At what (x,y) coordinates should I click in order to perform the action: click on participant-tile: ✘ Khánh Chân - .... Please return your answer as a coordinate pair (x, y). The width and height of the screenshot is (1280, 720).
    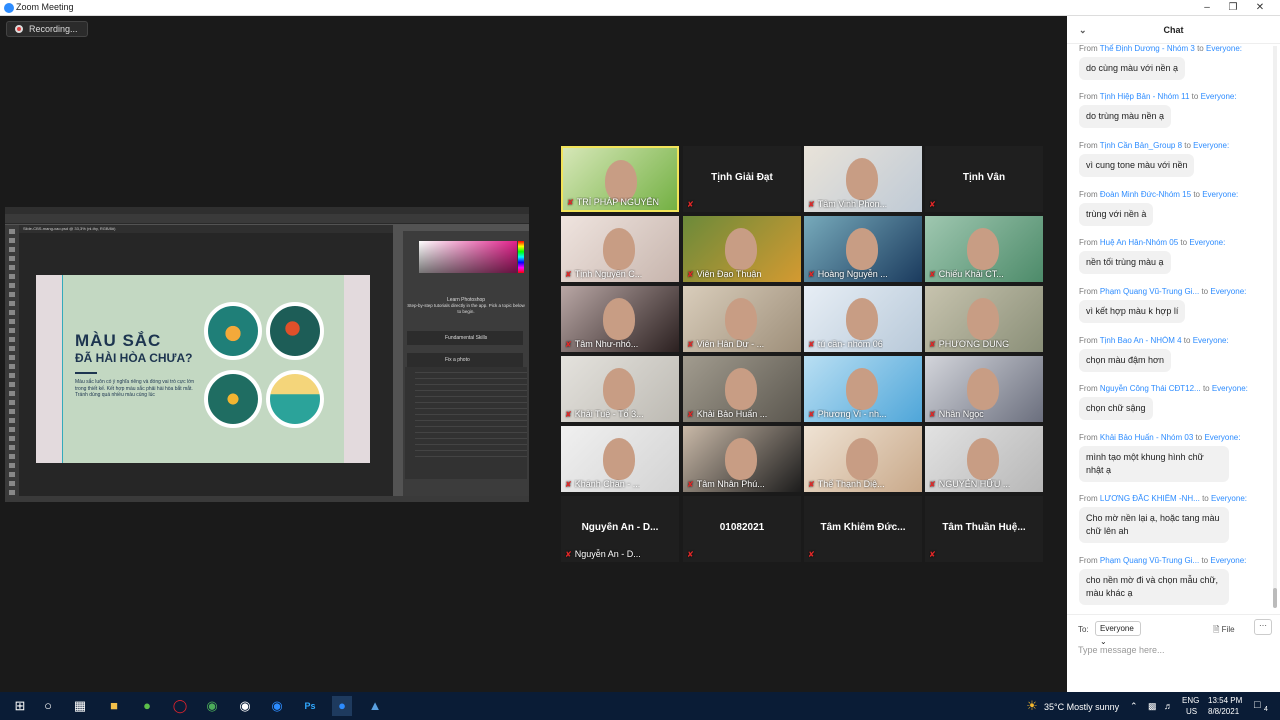
    Looking at the image, I should click on (620, 459).